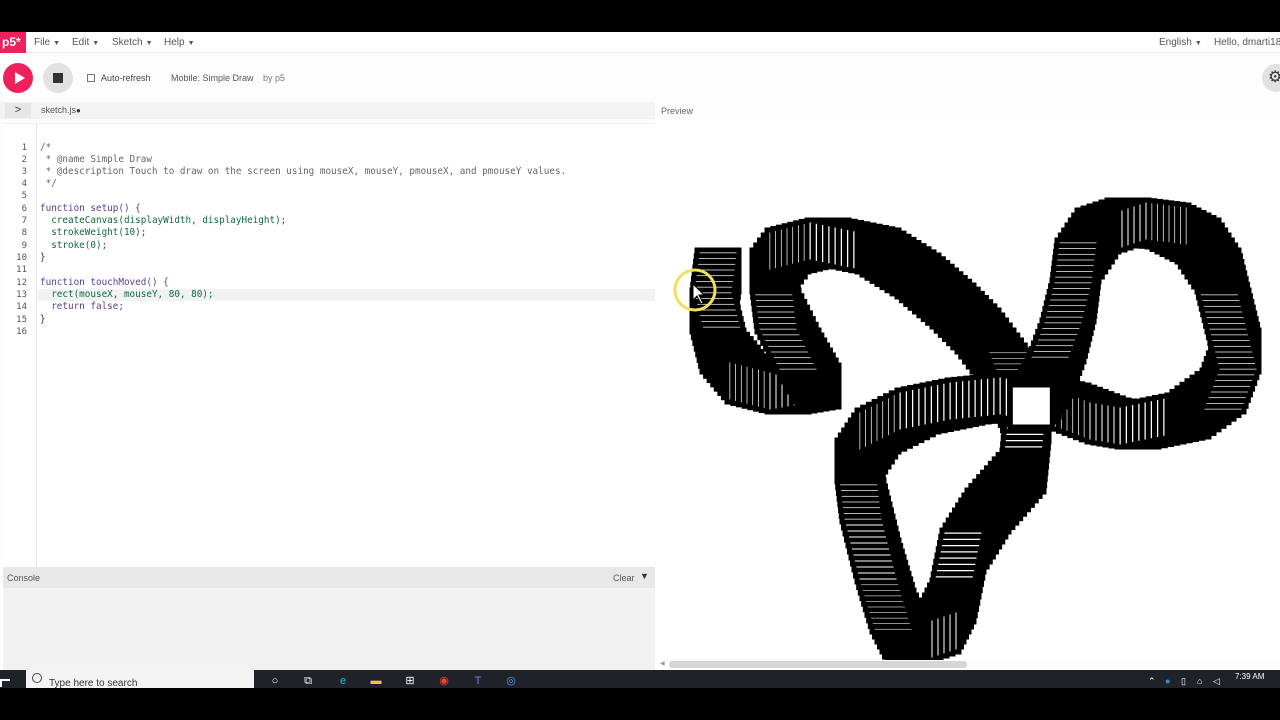 The image size is (1280, 720). What do you see at coordinates (127, 42) in the screenshot?
I see `menu-sketch-label: Sketch` at bounding box center [127, 42].